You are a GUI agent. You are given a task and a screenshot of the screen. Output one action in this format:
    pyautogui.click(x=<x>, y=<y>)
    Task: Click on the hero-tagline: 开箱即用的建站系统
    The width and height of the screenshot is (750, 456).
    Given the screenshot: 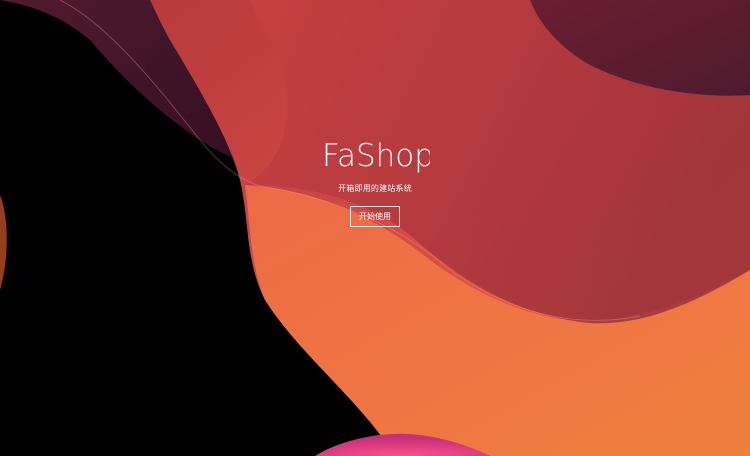 What is the action you would take?
    pyautogui.click(x=375, y=188)
    